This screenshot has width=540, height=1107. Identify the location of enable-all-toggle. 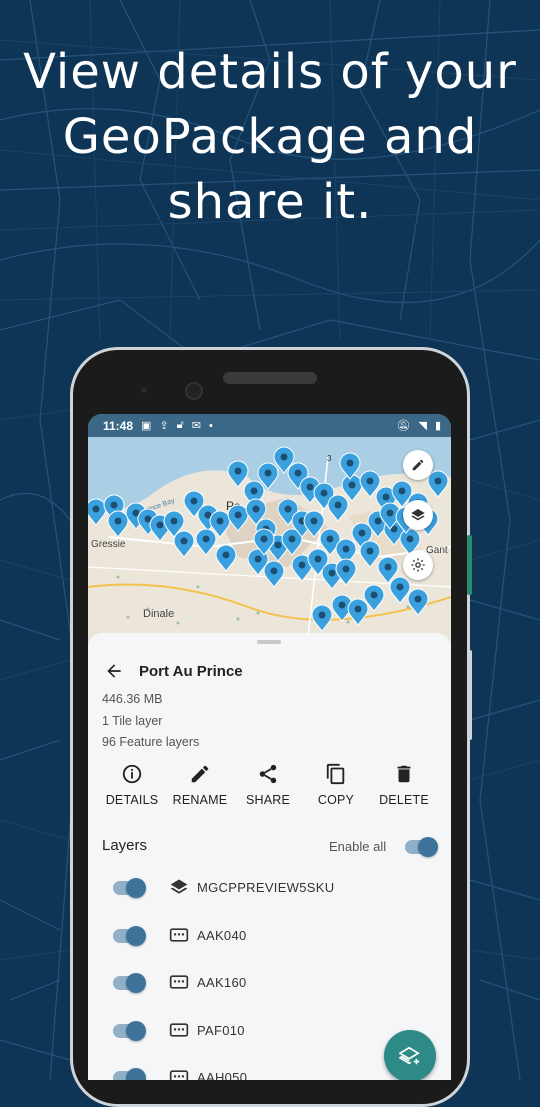
(421, 847).